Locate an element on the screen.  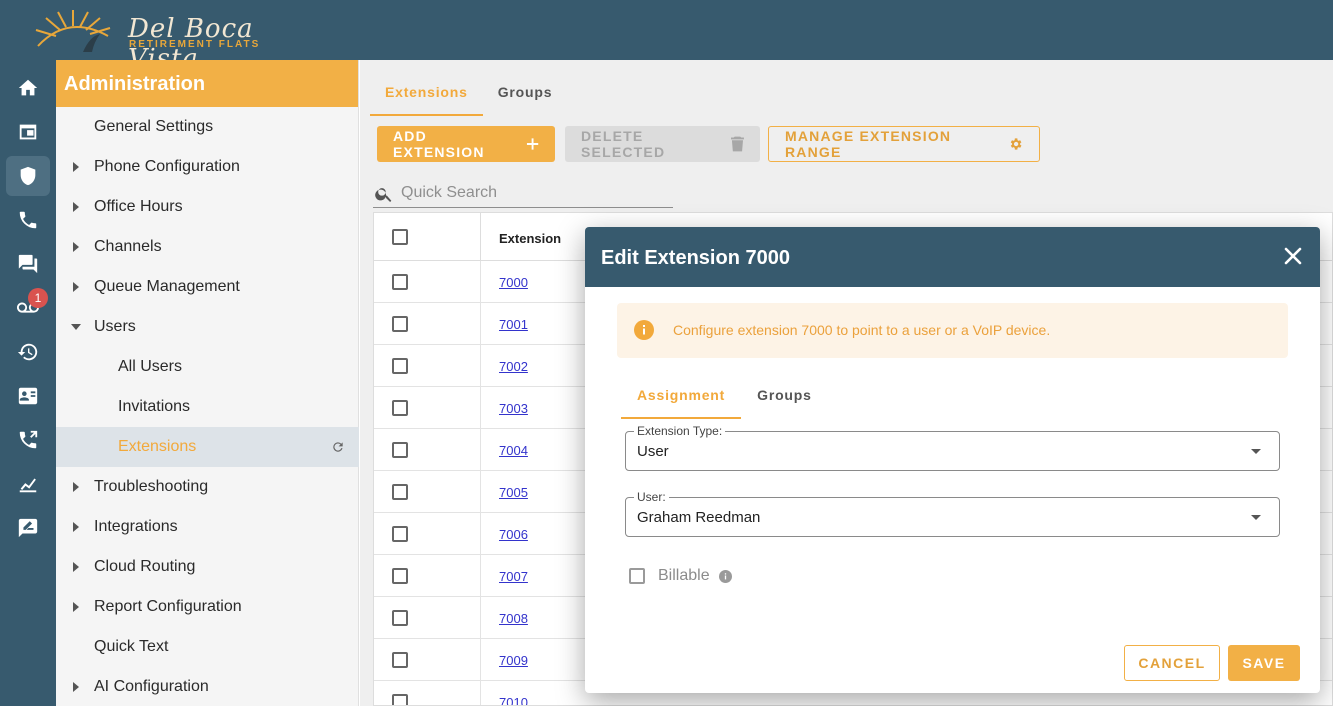
gear-icon is located at coordinates (1016, 144).